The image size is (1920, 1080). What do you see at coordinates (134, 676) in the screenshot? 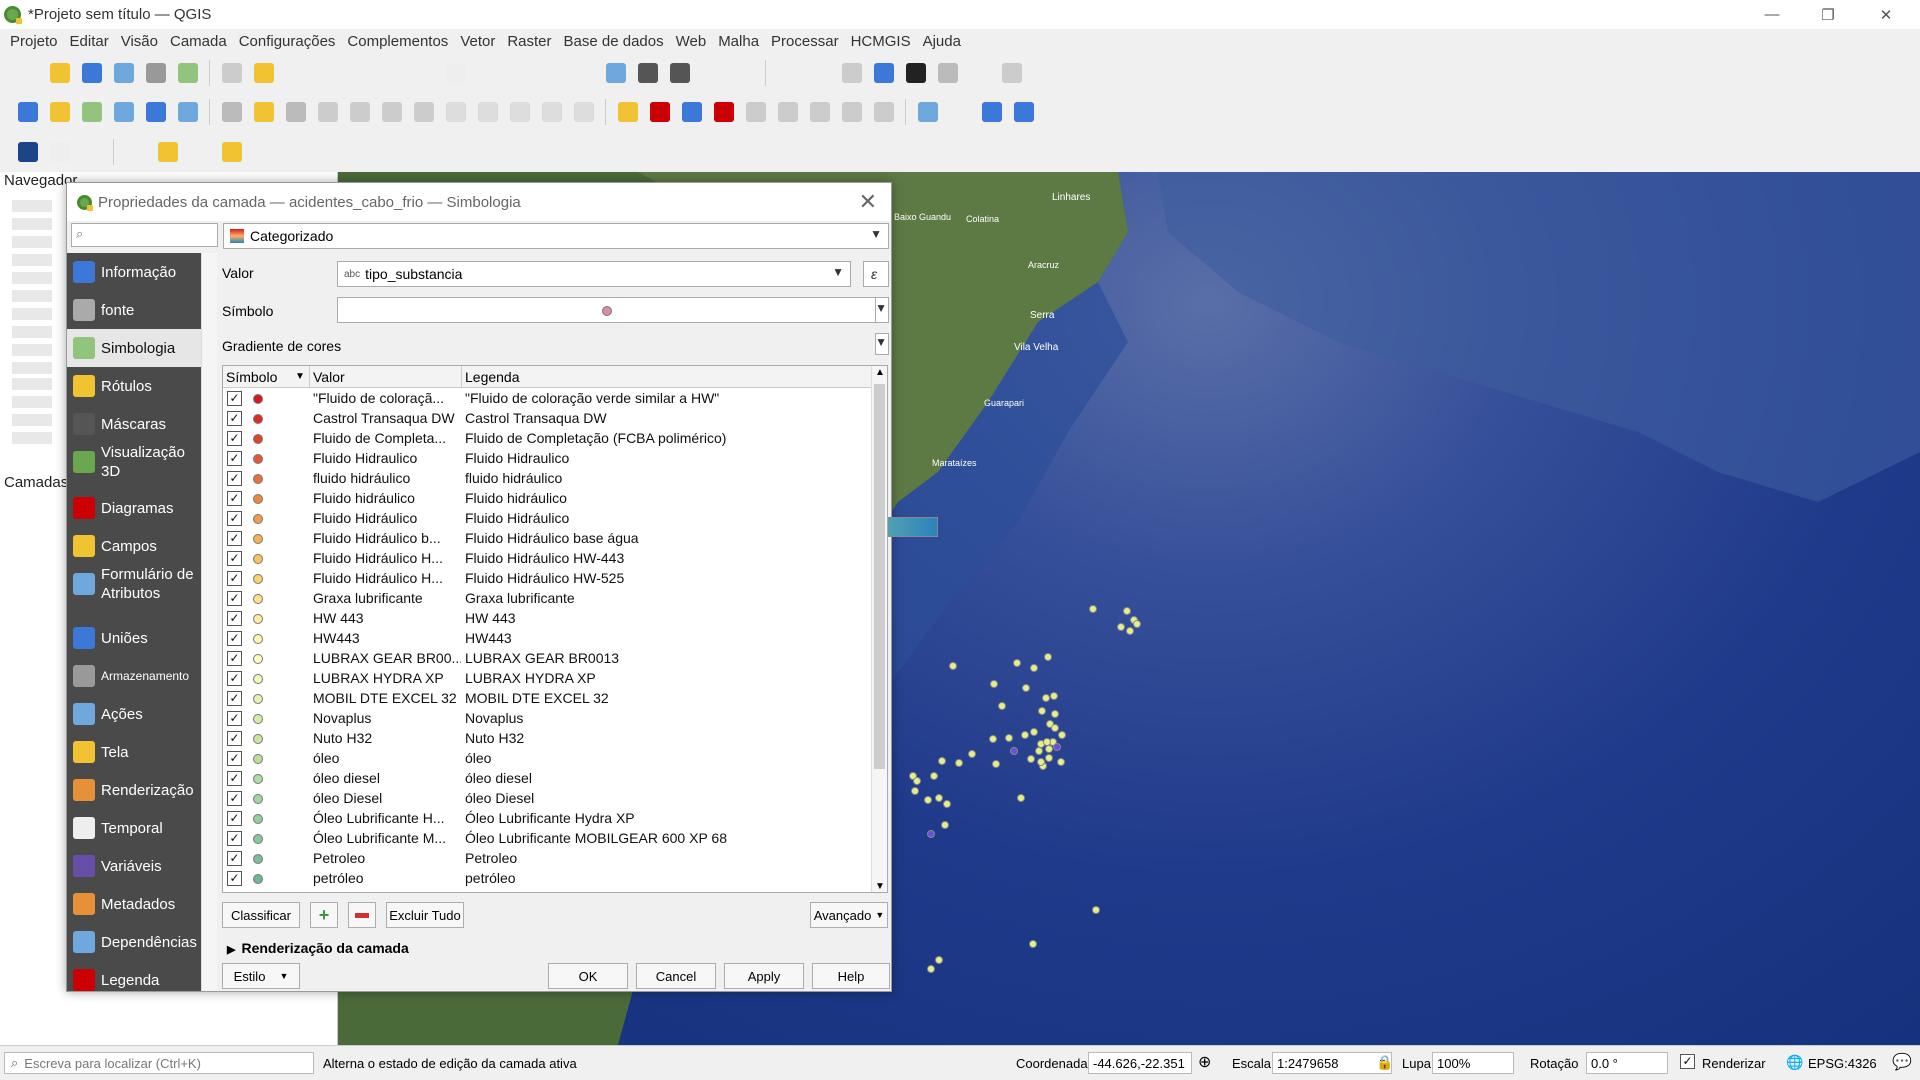
I see `sidebar-tab-10: Armazenamento` at bounding box center [134, 676].